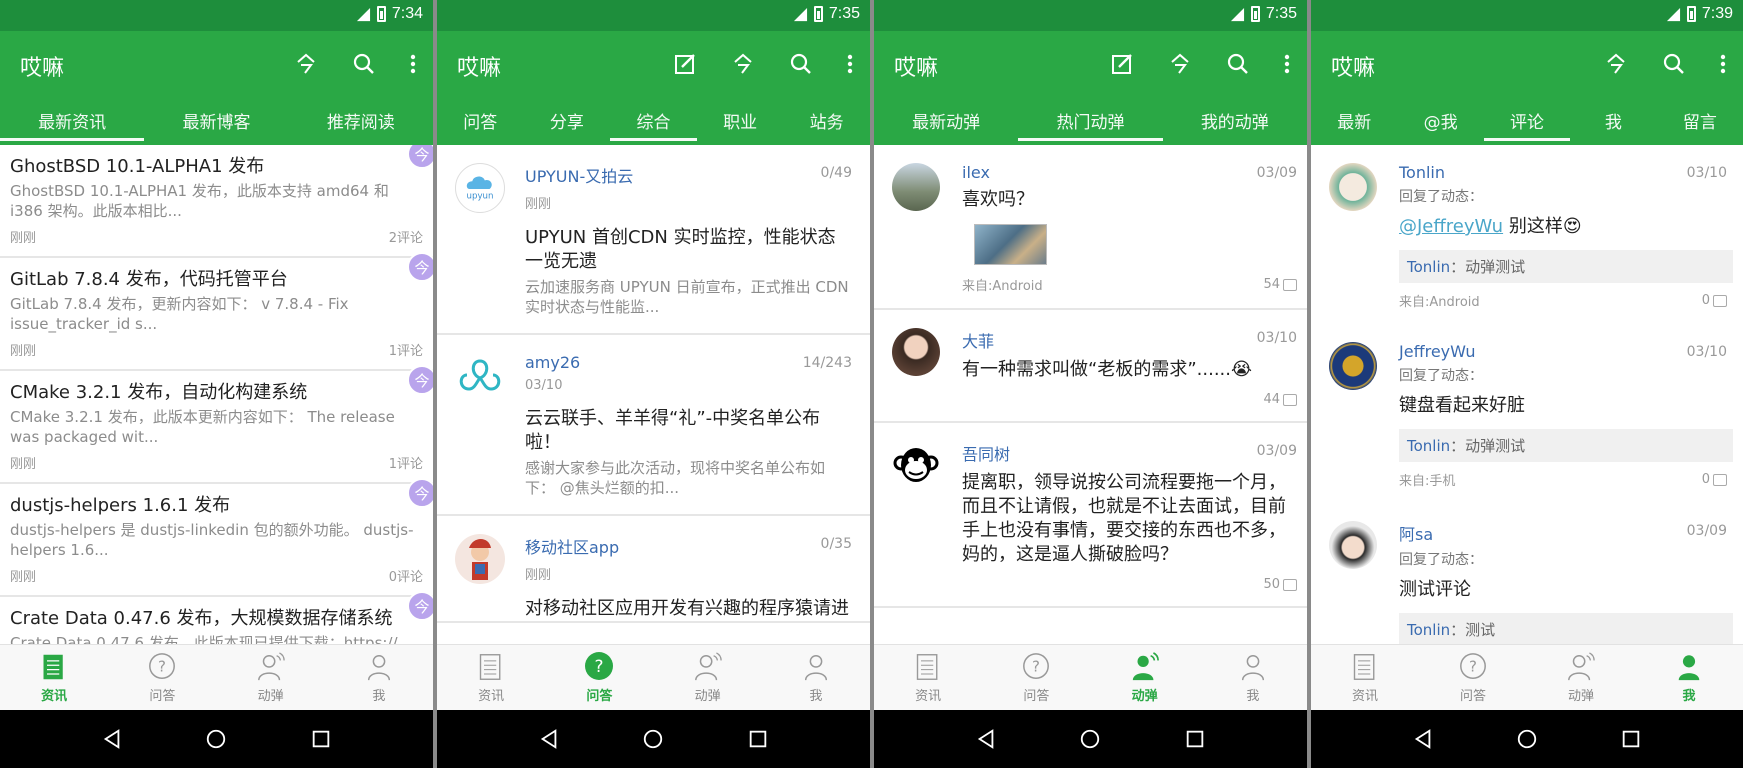 The width and height of the screenshot is (1743, 768). I want to click on tab-my-tweets: 我的动弹, so click(1235, 120).